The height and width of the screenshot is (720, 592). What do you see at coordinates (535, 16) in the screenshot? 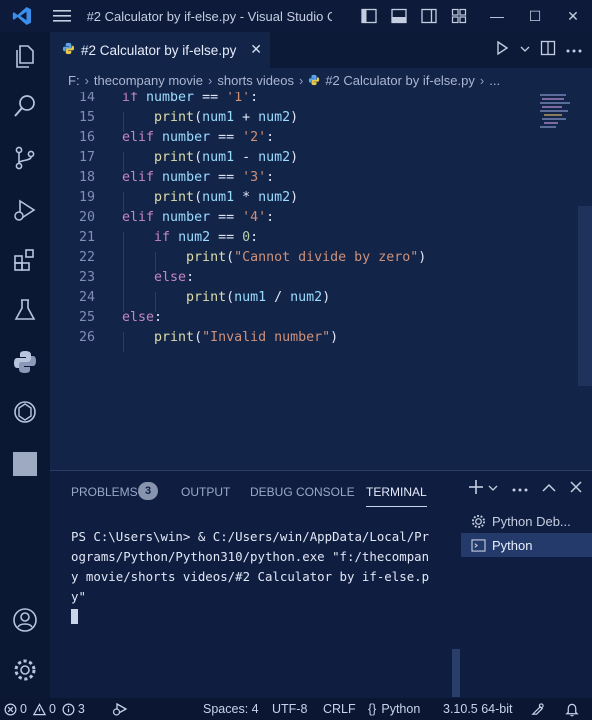
I see `maximize-button: ☐` at bounding box center [535, 16].